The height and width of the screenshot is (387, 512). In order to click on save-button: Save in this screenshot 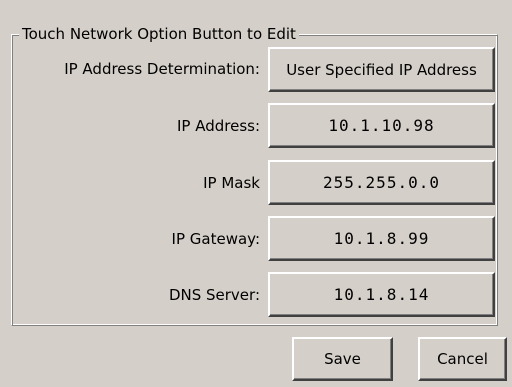, I will do `click(342, 359)`.